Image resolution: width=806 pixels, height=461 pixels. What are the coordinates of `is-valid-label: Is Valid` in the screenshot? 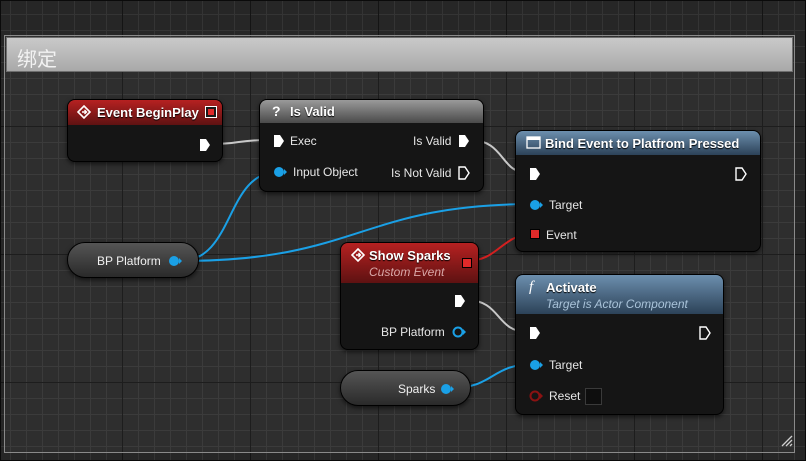 It's located at (432, 141).